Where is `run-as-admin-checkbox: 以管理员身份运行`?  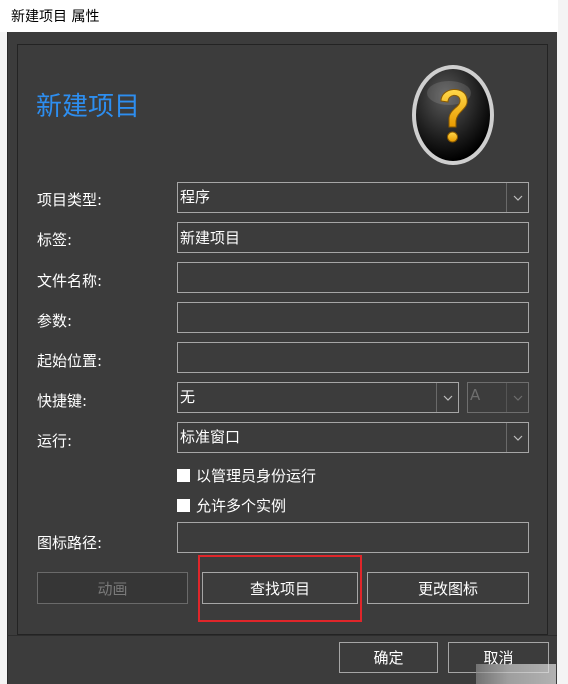
run-as-admin-checkbox: 以管理员身份运行 is located at coordinates (246, 475).